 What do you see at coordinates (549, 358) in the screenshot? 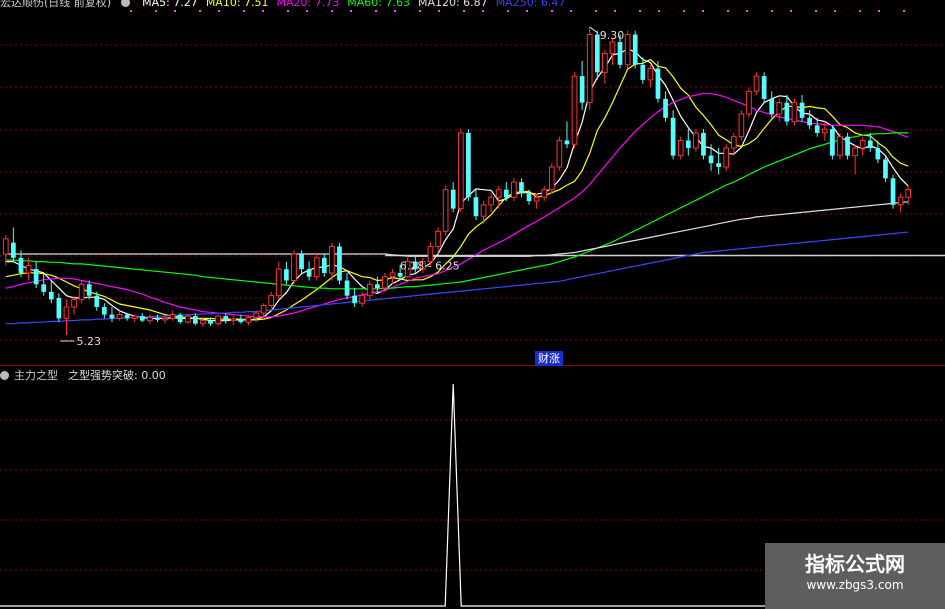
I see `event-badge: 财涨` at bounding box center [549, 358].